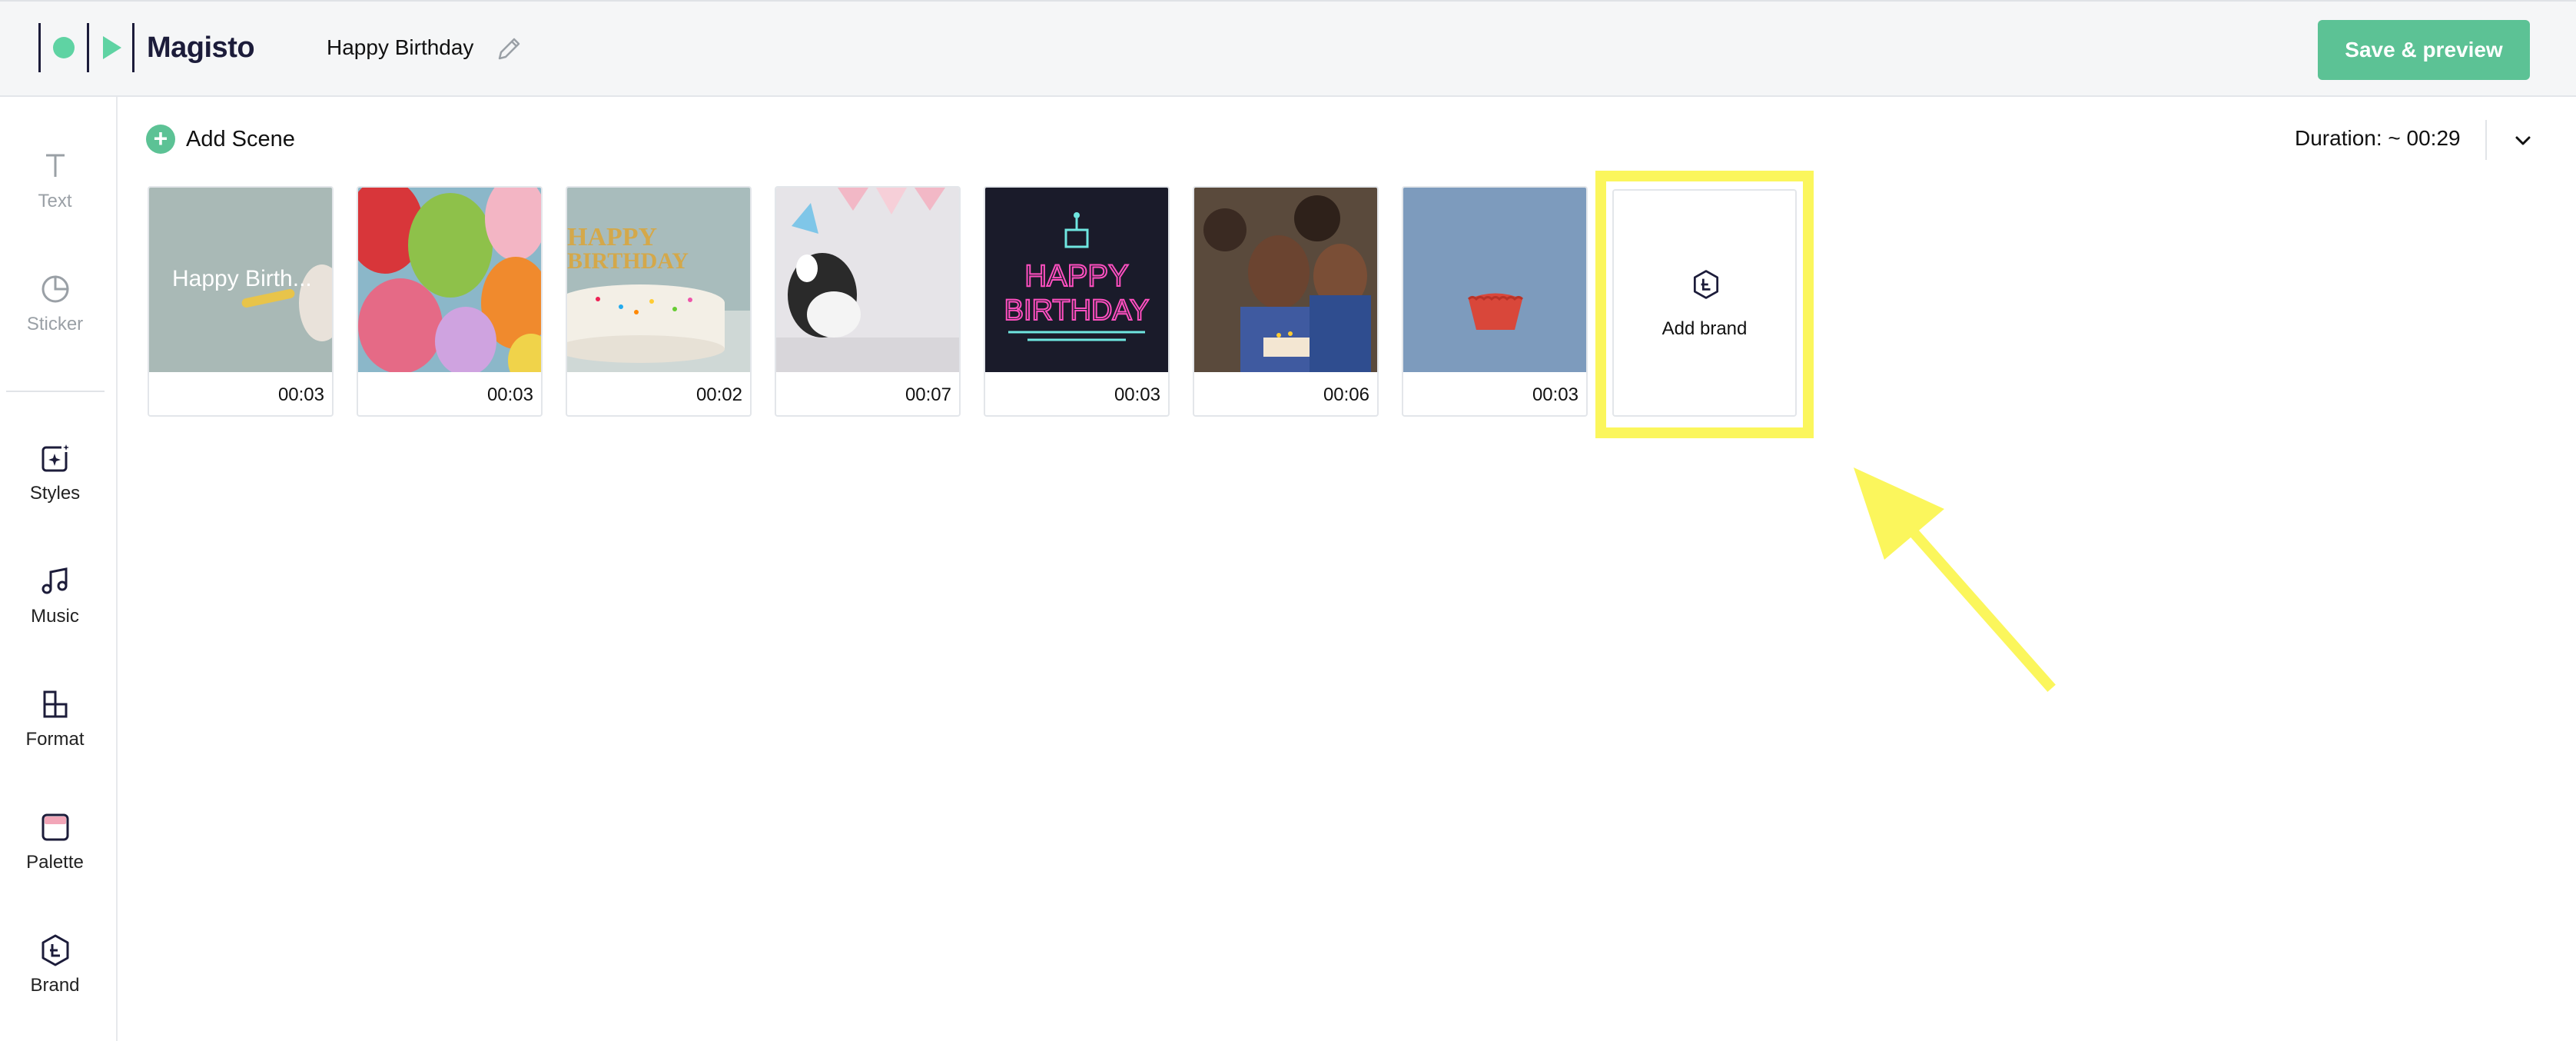 Image resolution: width=2576 pixels, height=1041 pixels. I want to click on sidebar-item-label: Format, so click(55, 740).